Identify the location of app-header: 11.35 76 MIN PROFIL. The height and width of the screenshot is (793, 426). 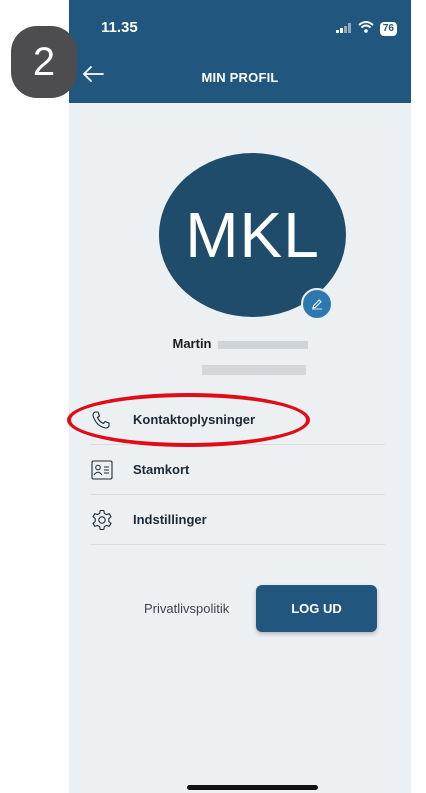
(240, 51).